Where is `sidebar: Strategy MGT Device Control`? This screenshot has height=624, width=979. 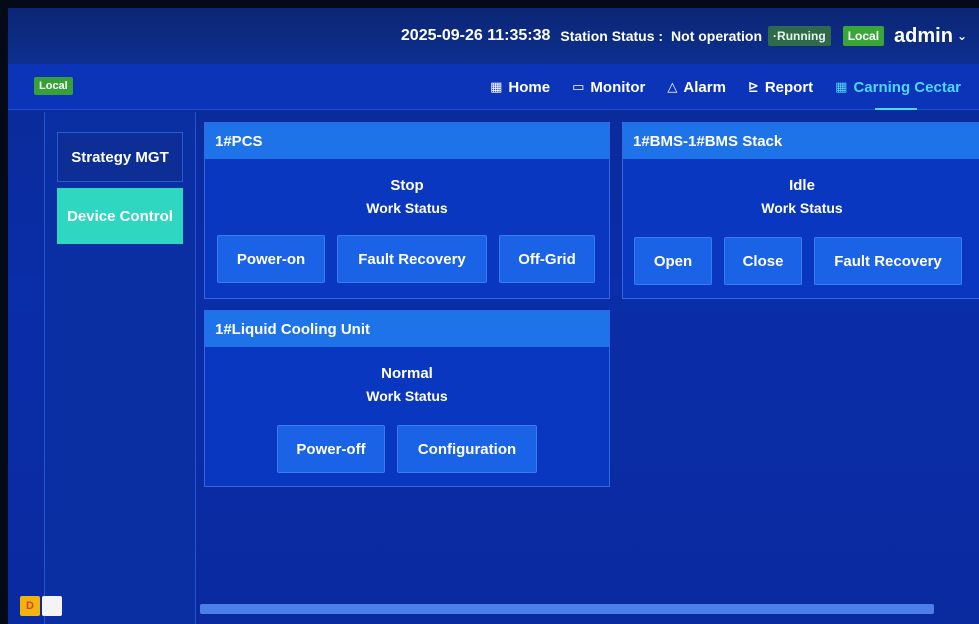
sidebar: Strategy MGT Device Control is located at coordinates (120, 368).